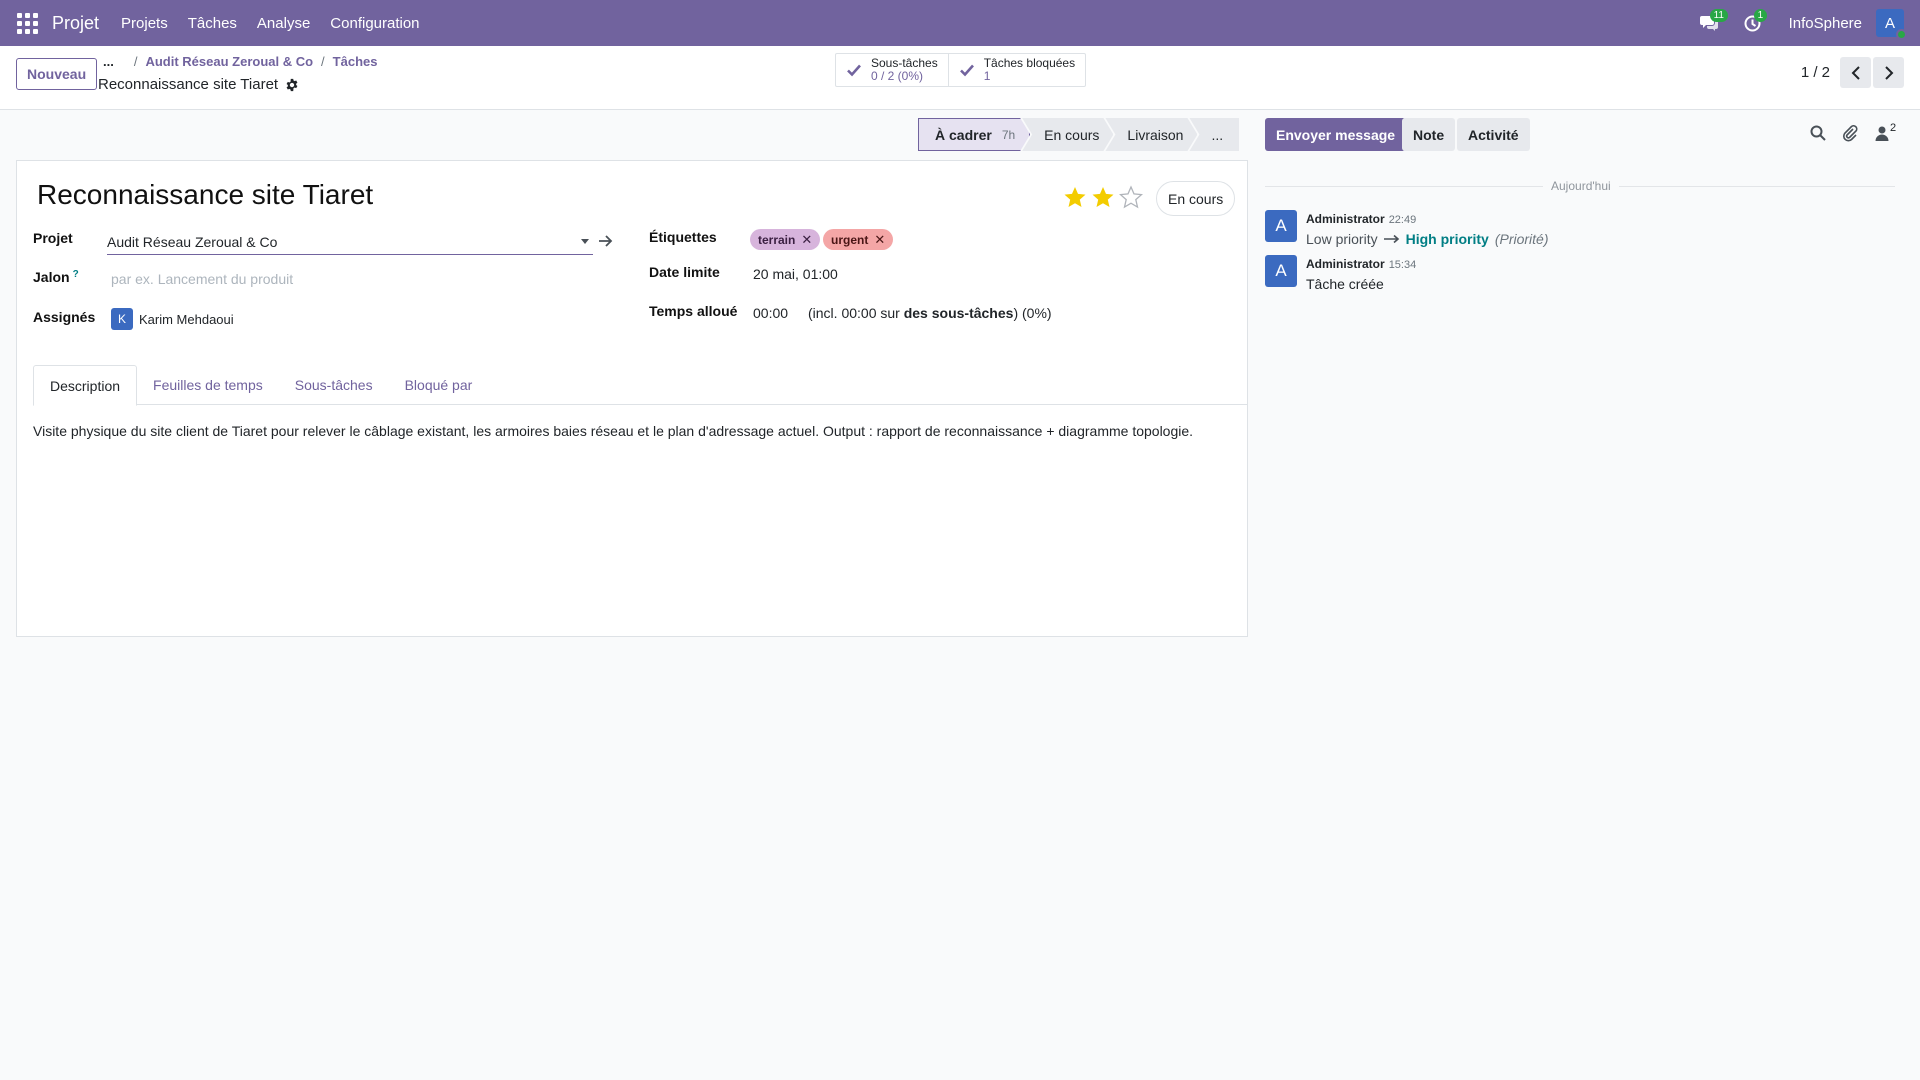 The image size is (1920, 1080). What do you see at coordinates (1032, 313) in the screenshot?
I see `allocated-incl-suffix: ) (0%)` at bounding box center [1032, 313].